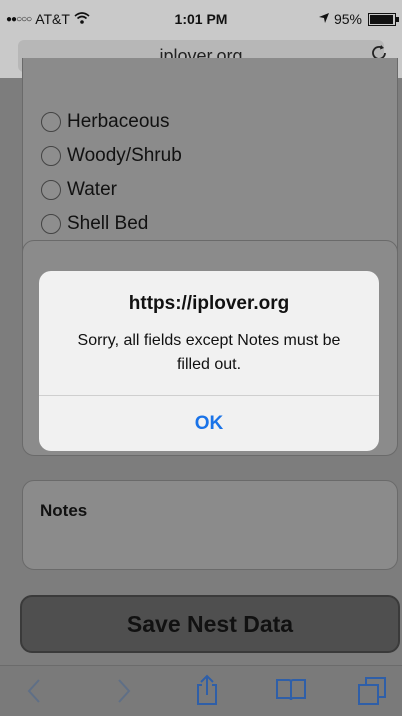  I want to click on radio-option-shell-bed: Shell Bed, so click(94, 224).